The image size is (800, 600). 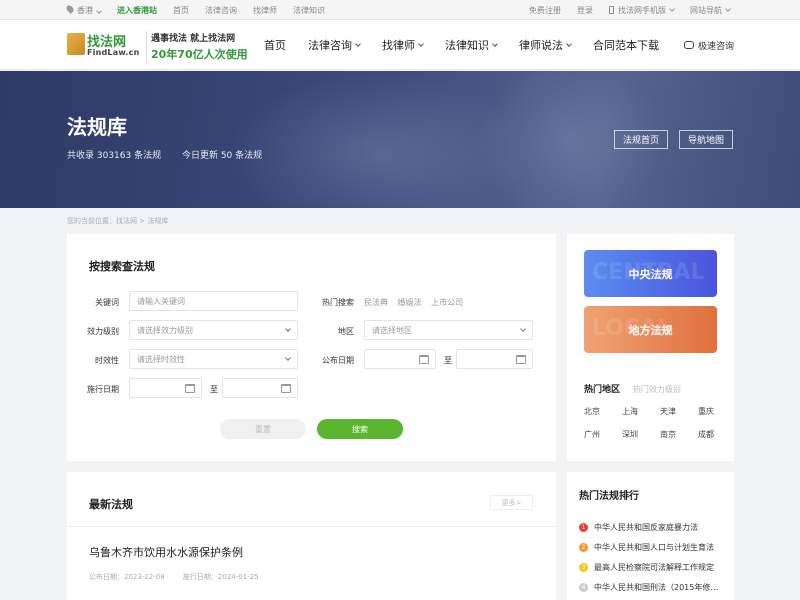 I want to click on rank-number-badge: 4, so click(x=583, y=587).